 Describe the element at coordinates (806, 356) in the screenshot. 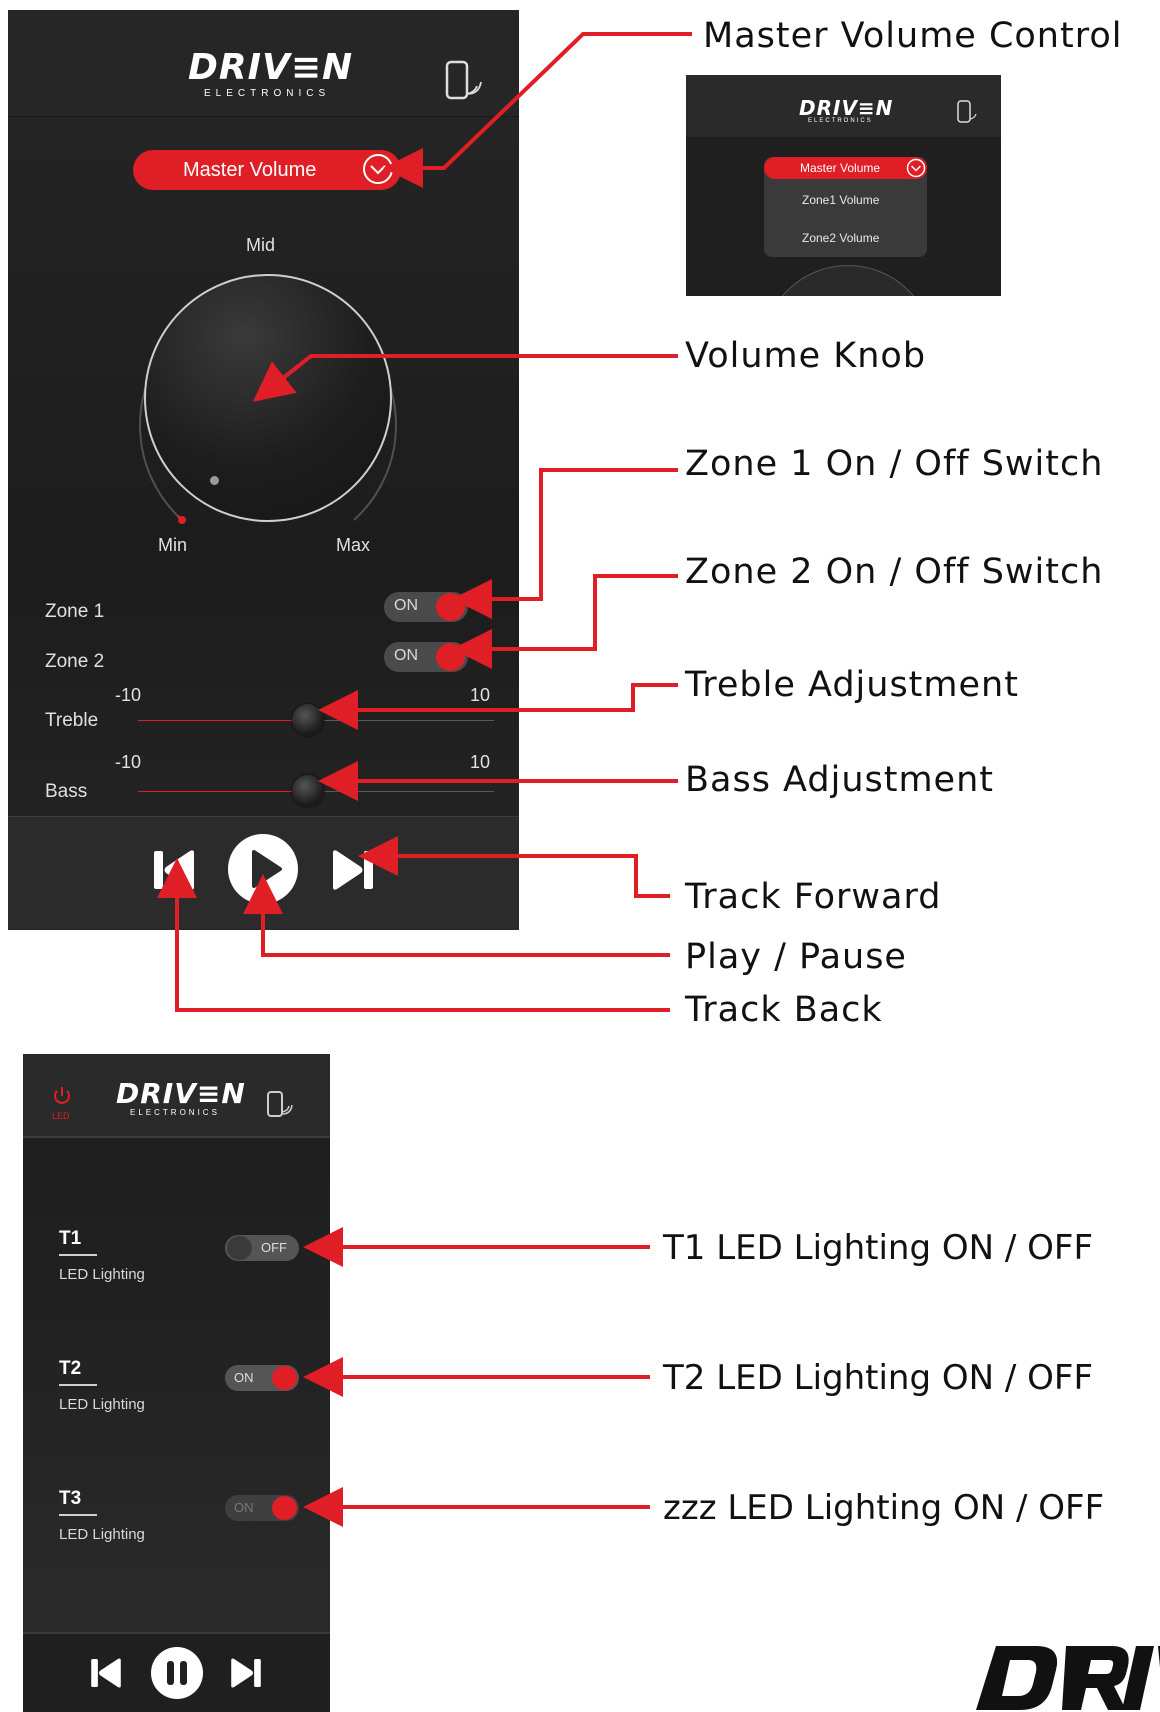

I see `annotation-volume-knob: Volume Knob` at that location.